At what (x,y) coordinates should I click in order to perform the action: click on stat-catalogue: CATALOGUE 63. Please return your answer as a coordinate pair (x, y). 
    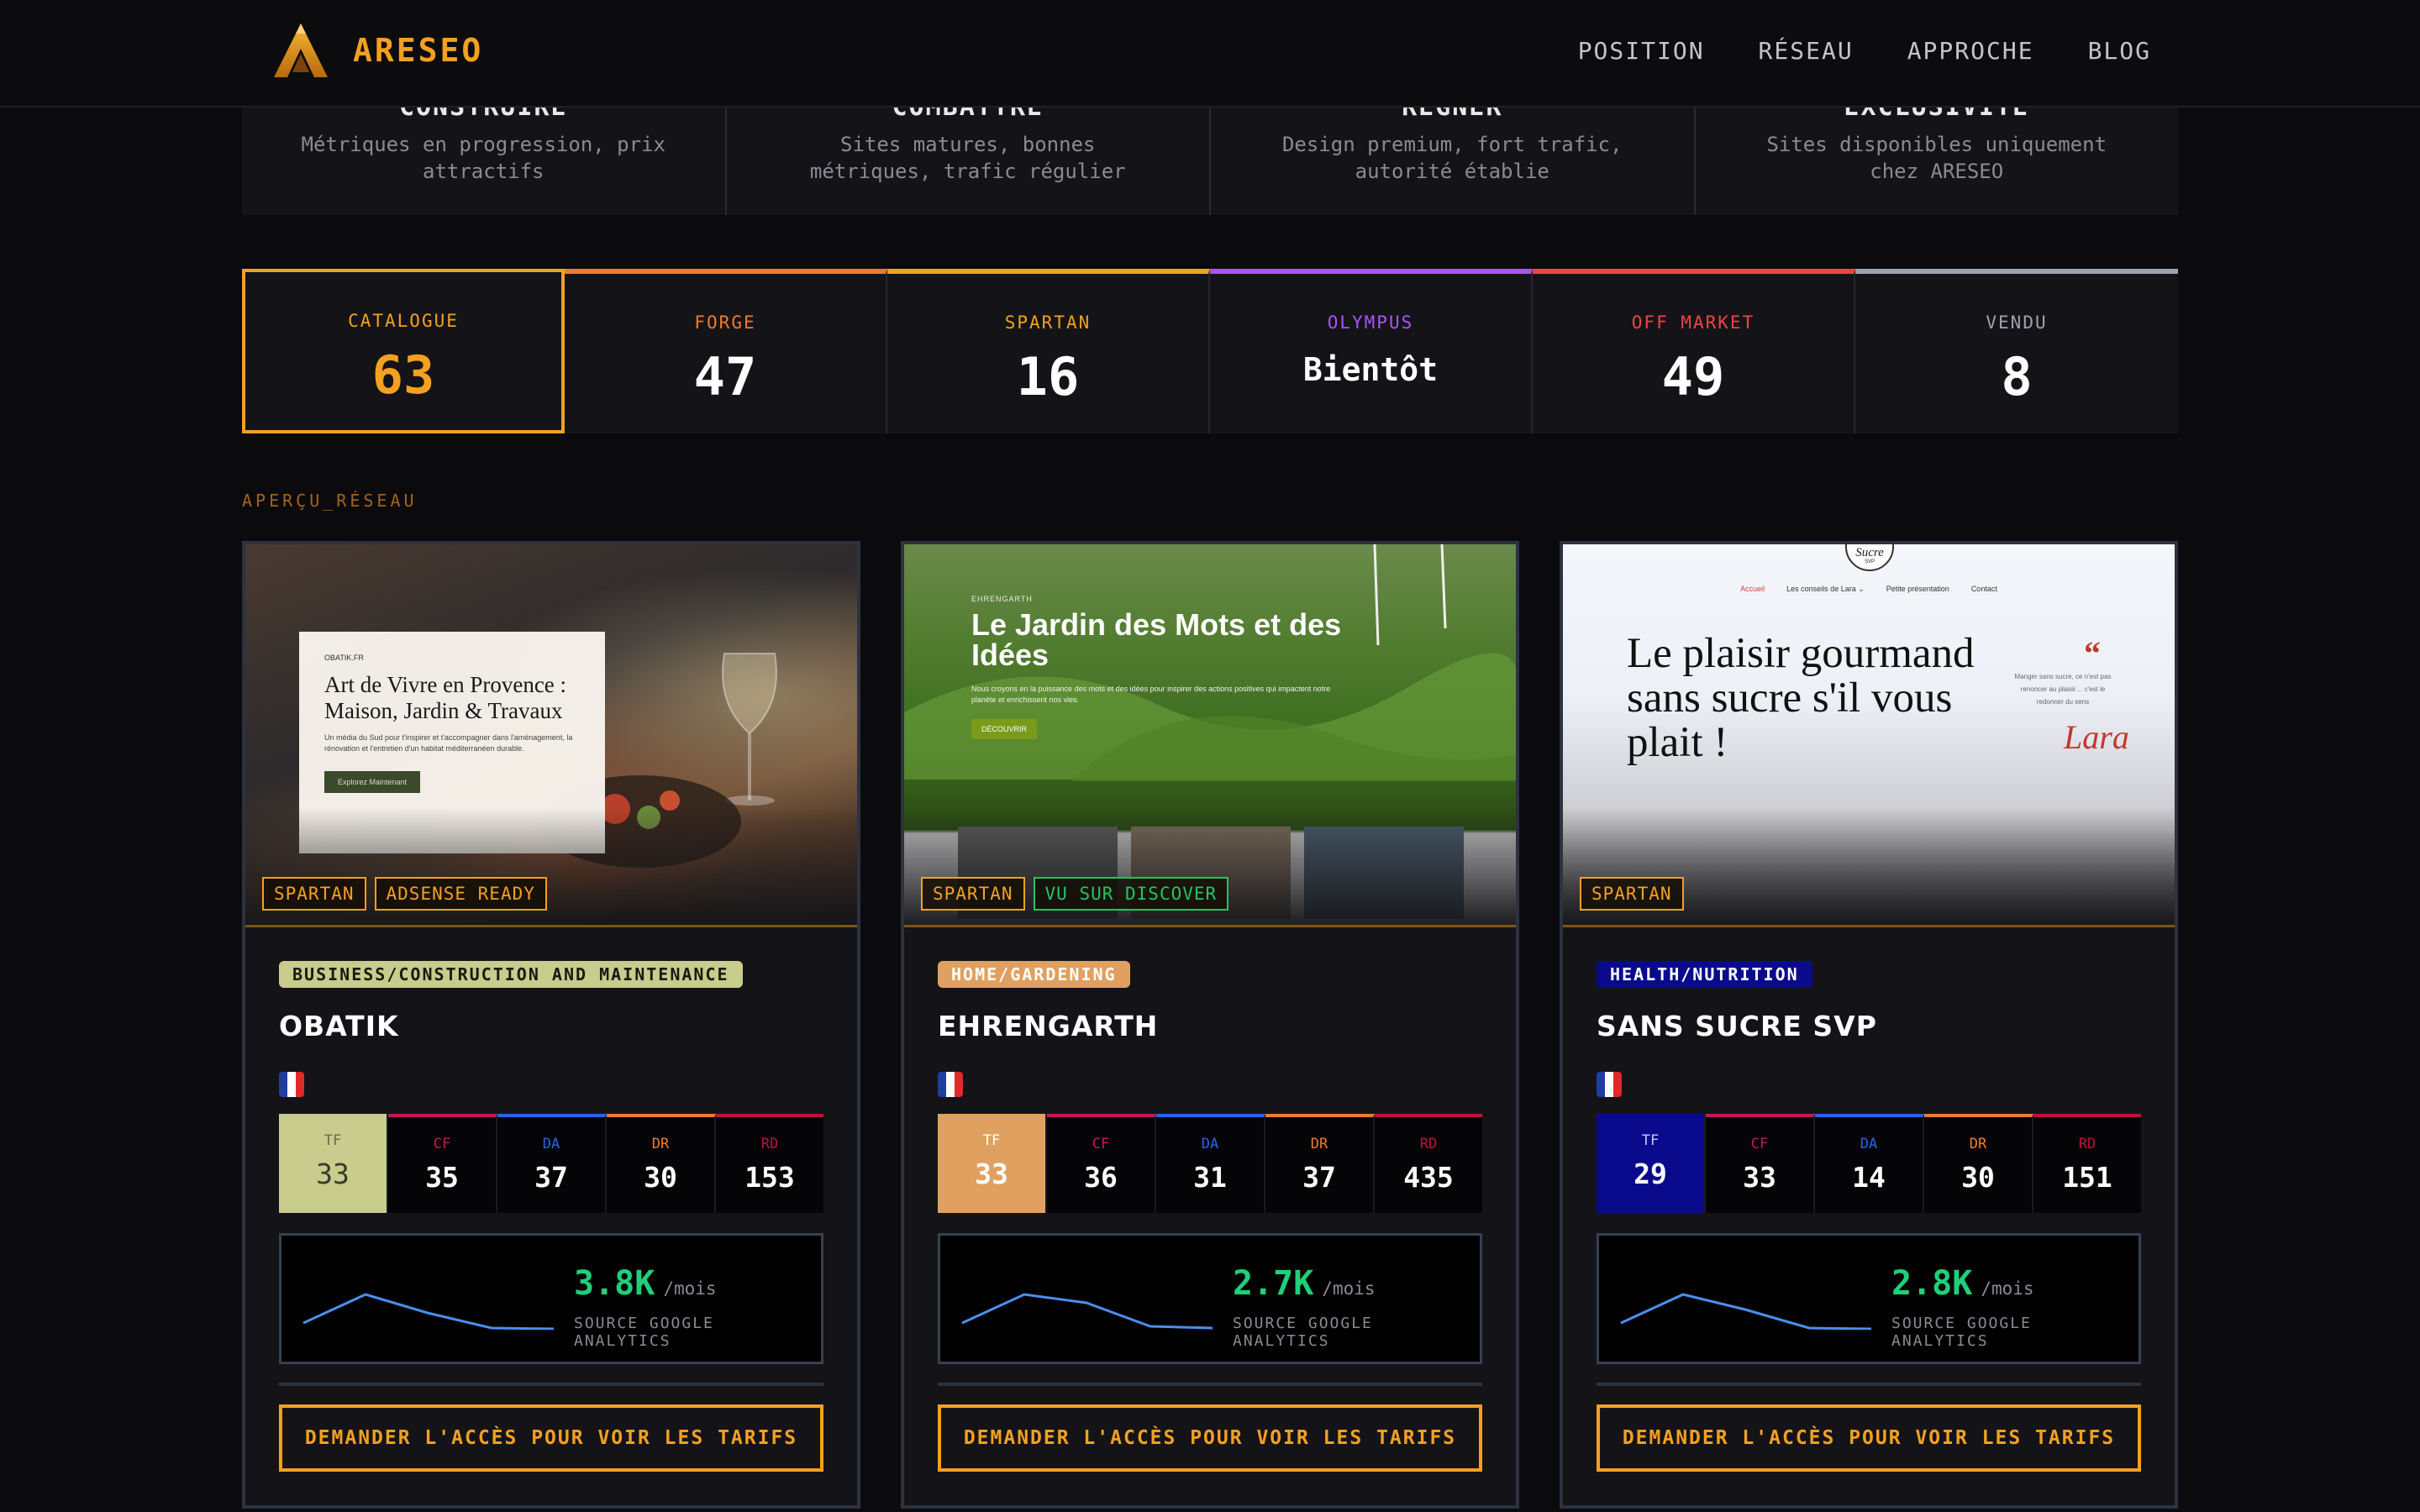
    Looking at the image, I should click on (404, 351).